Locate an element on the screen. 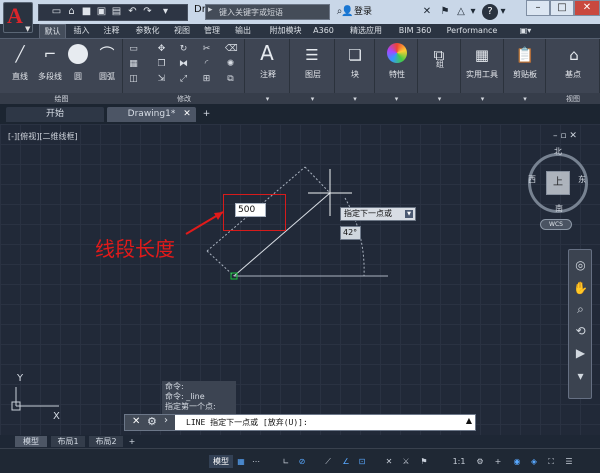 This screenshot has width=600, height=473. maximize-button: □ is located at coordinates (562, 8).